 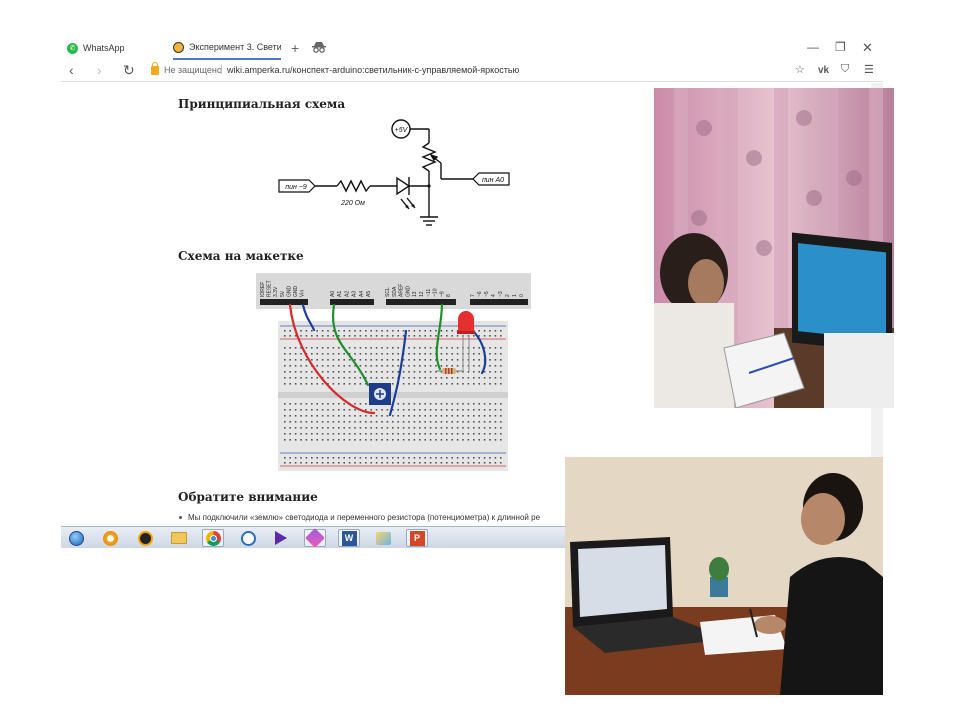 What do you see at coordinates (522, 295) in the screenshot?
I see `header-pin-label: 0` at bounding box center [522, 295].